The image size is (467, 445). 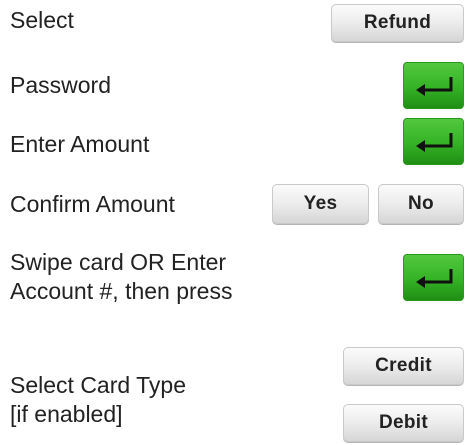 What do you see at coordinates (92, 204) in the screenshot?
I see `confirm-amount-label: Confirm Amount` at bounding box center [92, 204].